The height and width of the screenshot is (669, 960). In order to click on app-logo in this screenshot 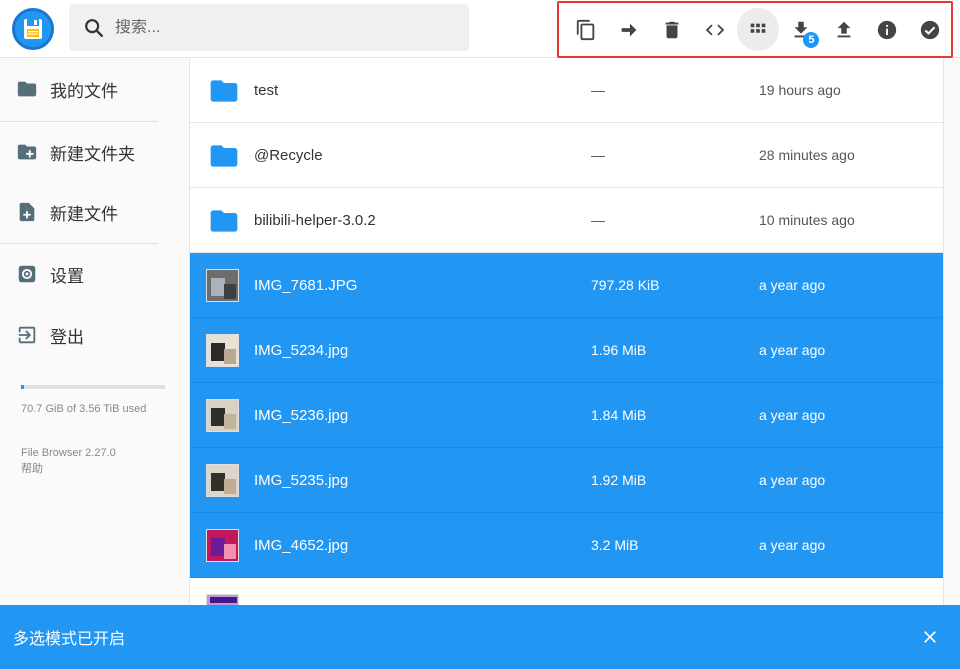, I will do `click(33, 29)`.